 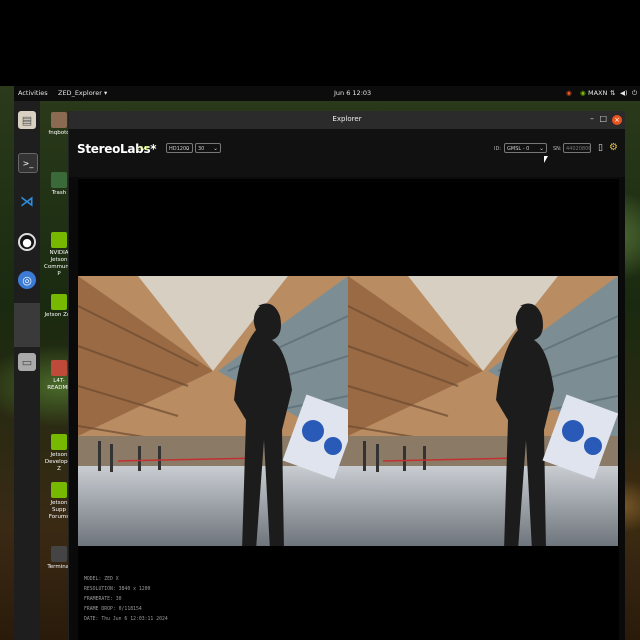 What do you see at coordinates (126, 619) in the screenshot?
I see `info-date: DATE: Thu Jun 6 12:03:11 2024` at bounding box center [126, 619].